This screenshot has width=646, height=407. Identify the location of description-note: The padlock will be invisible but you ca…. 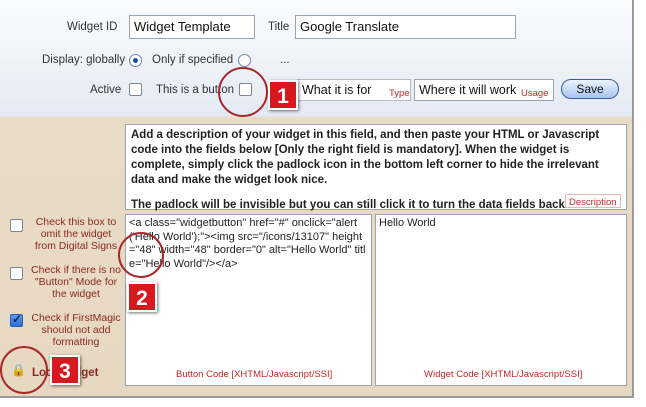
(353, 205).